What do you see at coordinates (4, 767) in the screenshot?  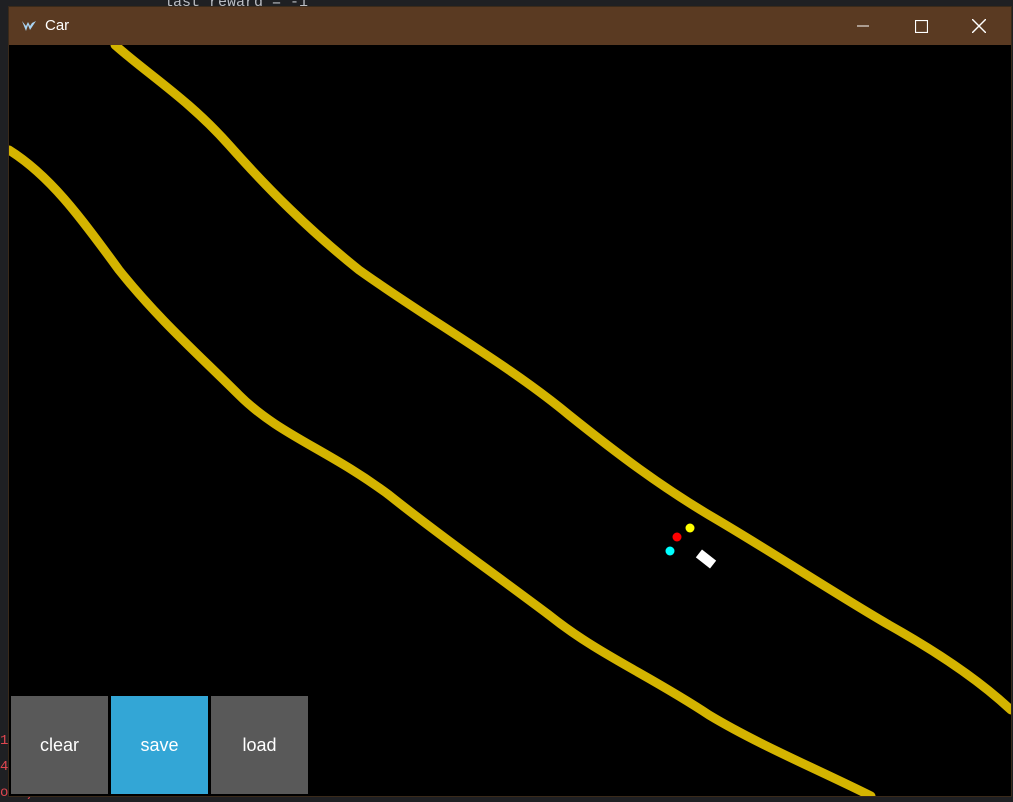 I see `gutter-fragment: 4` at bounding box center [4, 767].